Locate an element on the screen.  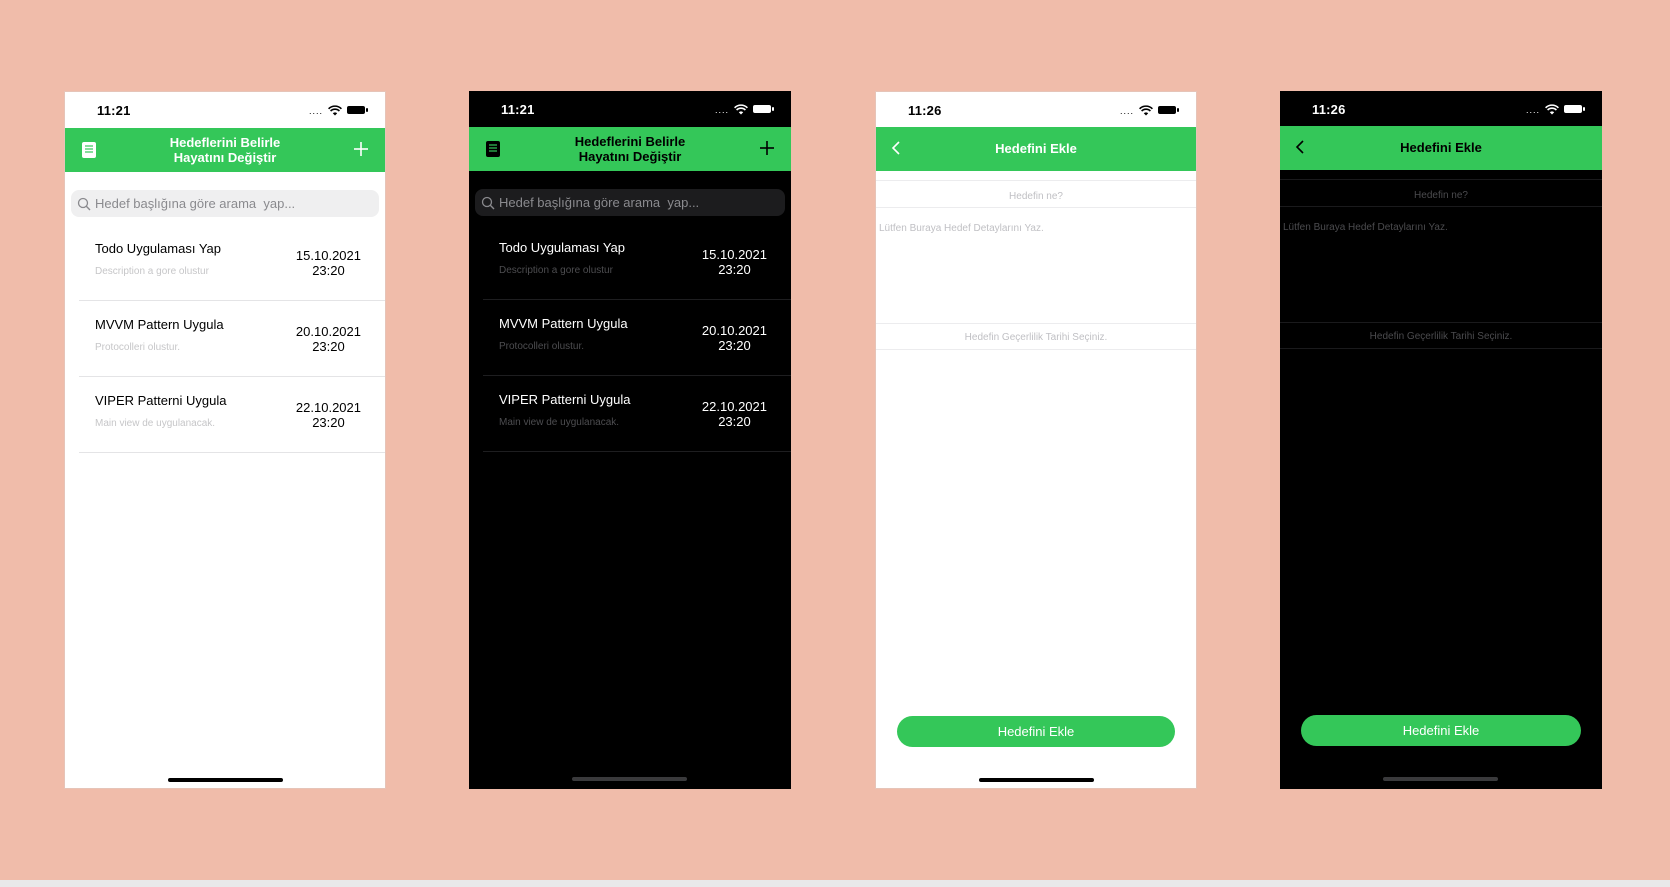
goal-description: Main view de uygulanacak. is located at coordinates (155, 423).